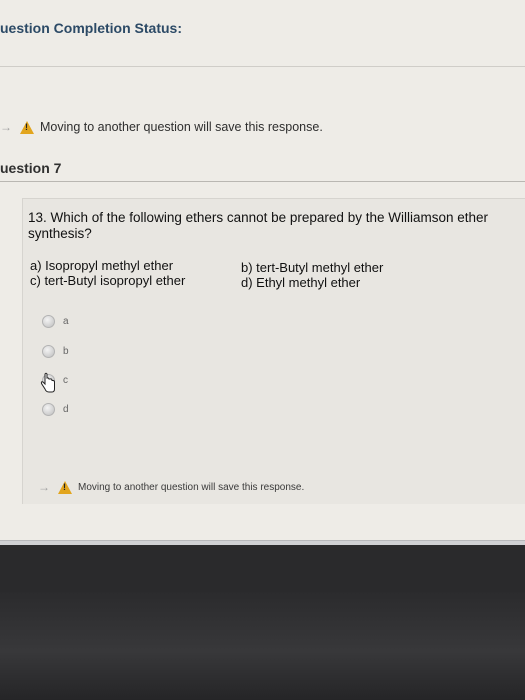 This screenshot has height=700, width=525. What do you see at coordinates (301, 282) in the screenshot?
I see `option-d-text: d) Ethyl methyl ether` at bounding box center [301, 282].